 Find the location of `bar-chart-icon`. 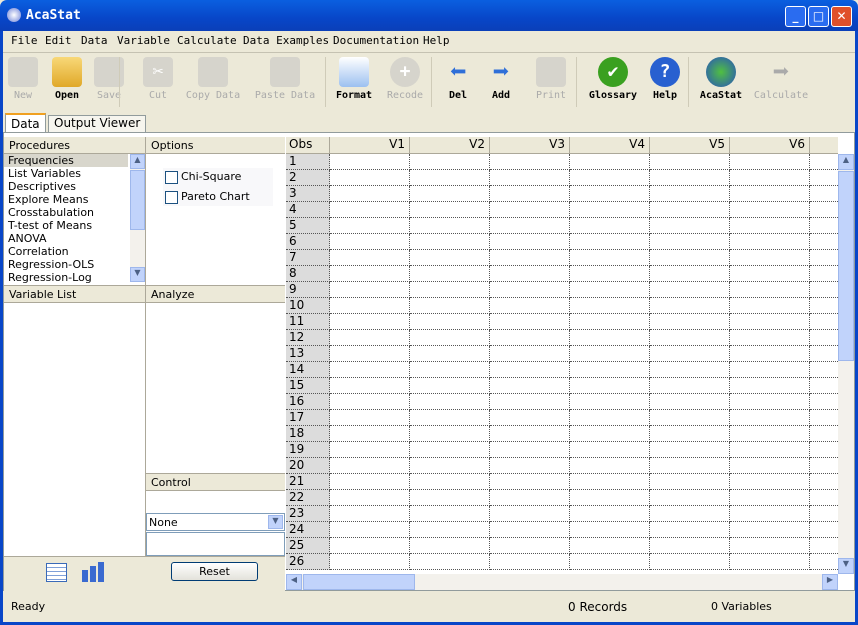

bar-chart-icon is located at coordinates (93, 572).